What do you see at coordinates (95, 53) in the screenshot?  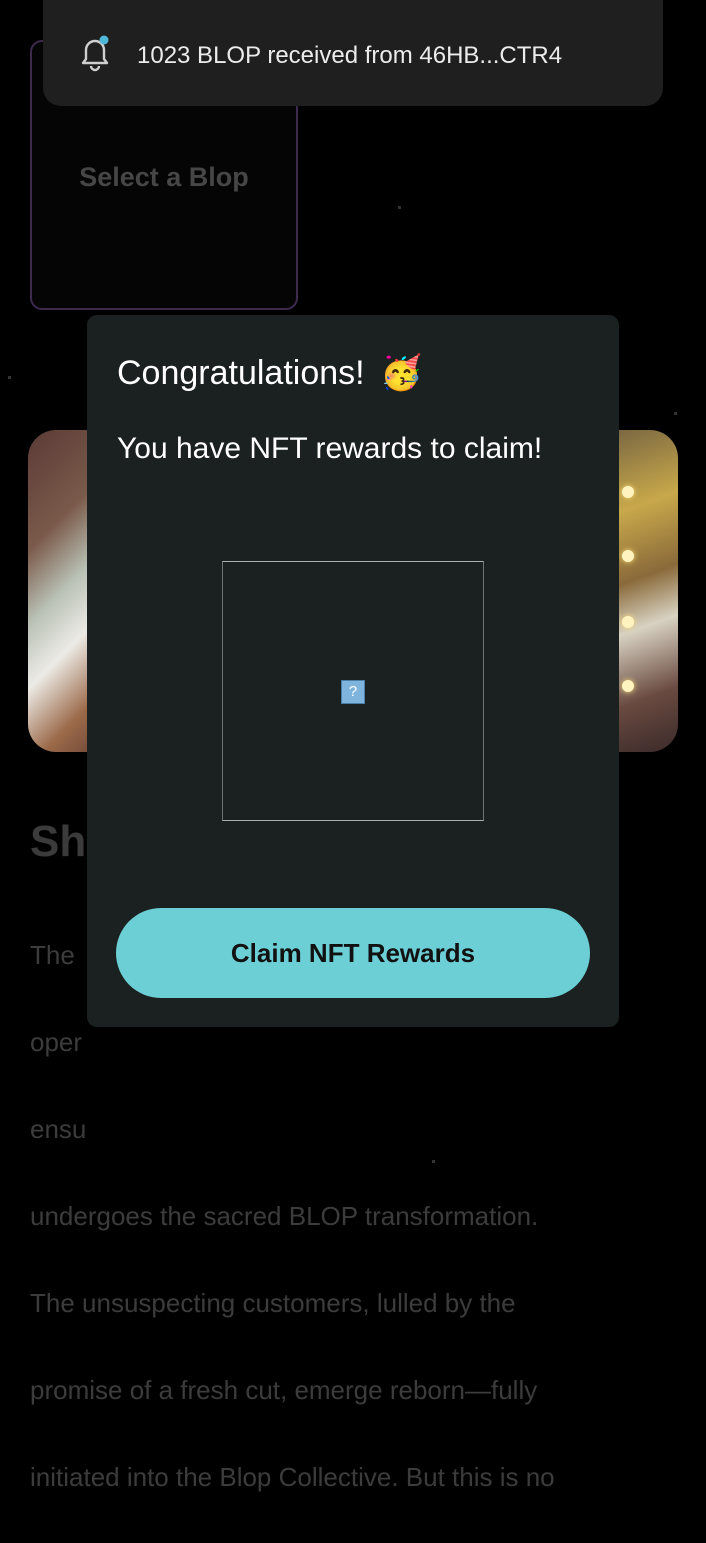 I see `bell-icon` at bounding box center [95, 53].